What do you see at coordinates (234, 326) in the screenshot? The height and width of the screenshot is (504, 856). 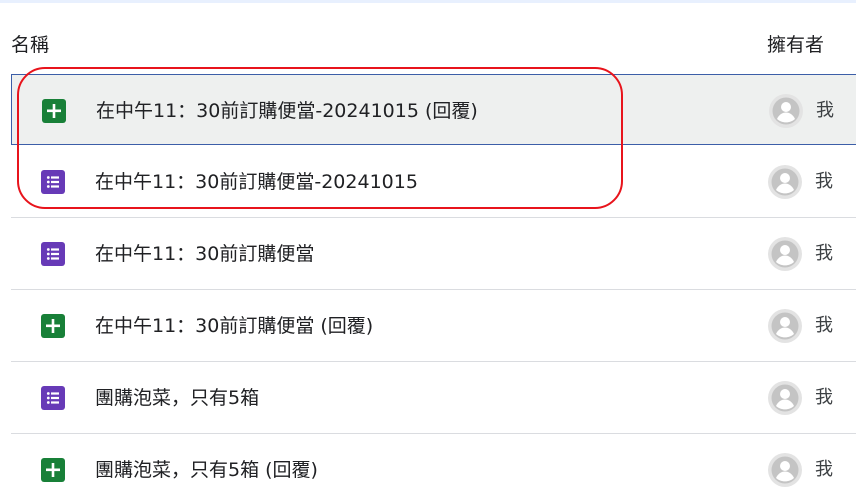 I see `file-name: 在中午11：30前訂購便當 (回覆)` at bounding box center [234, 326].